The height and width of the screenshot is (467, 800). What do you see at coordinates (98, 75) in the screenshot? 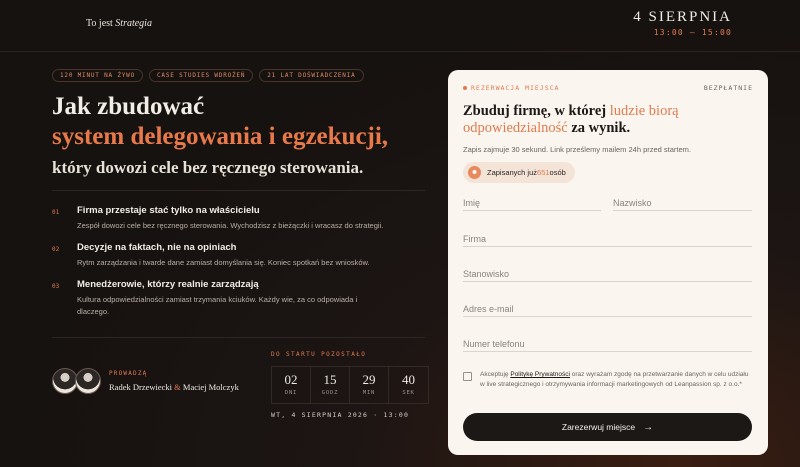
I see `tag-live: 120 MINUT NA ŻYWO` at bounding box center [98, 75].